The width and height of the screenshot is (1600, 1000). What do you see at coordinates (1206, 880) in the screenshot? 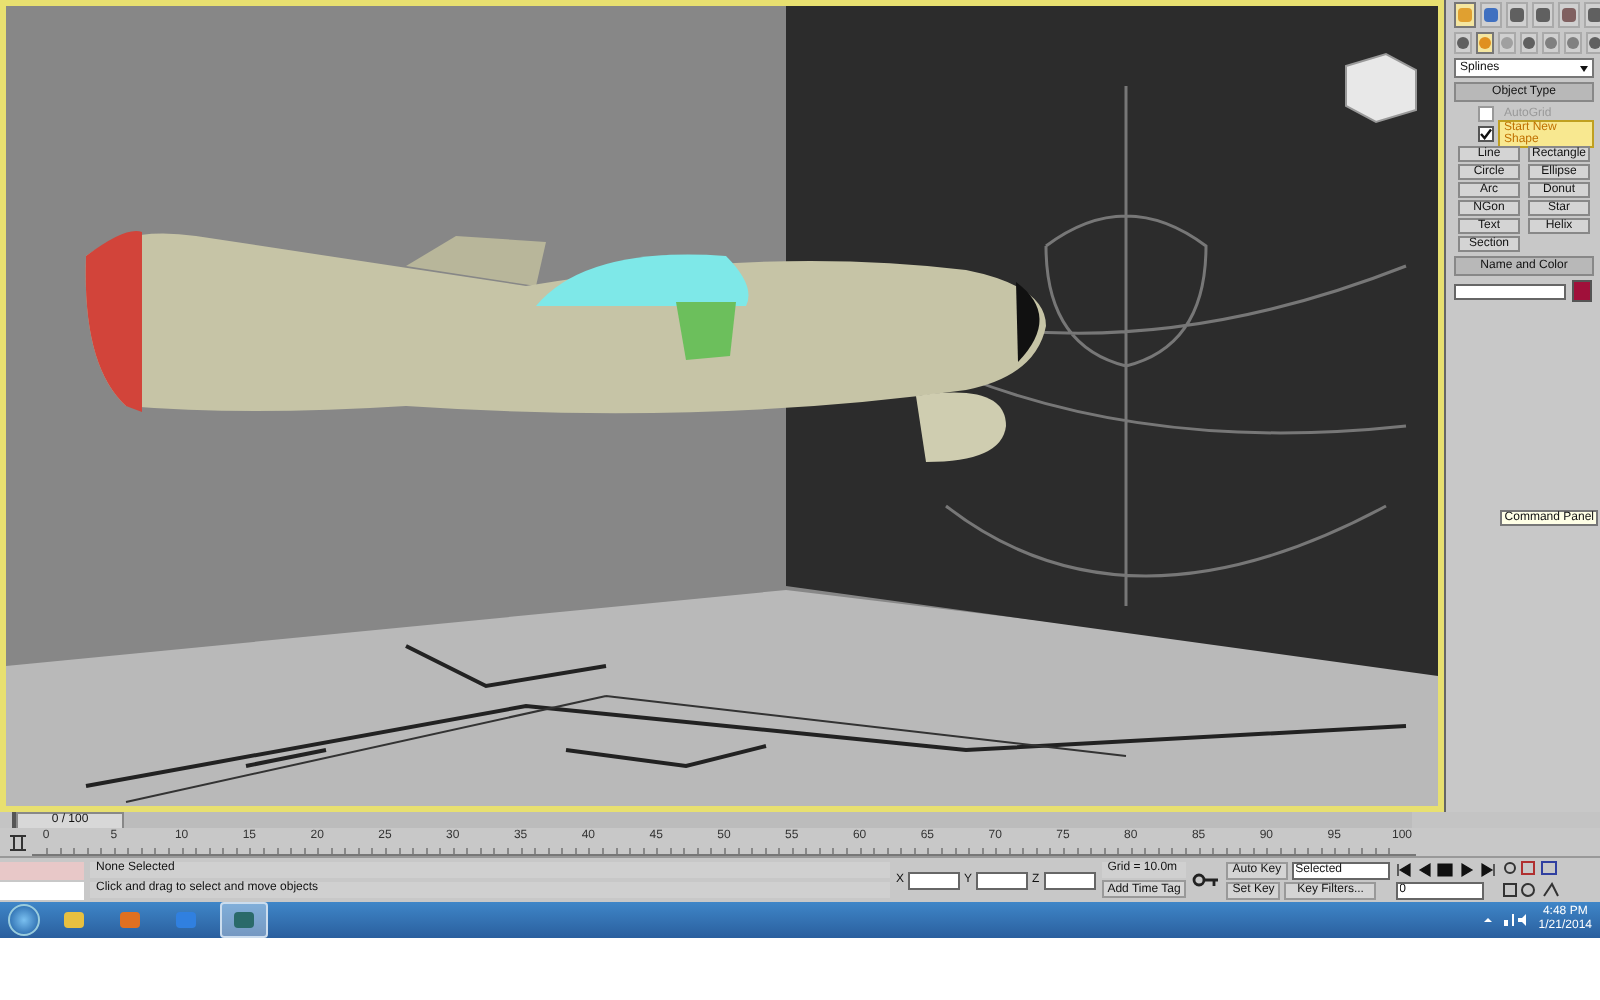
I see `key-icon` at bounding box center [1206, 880].